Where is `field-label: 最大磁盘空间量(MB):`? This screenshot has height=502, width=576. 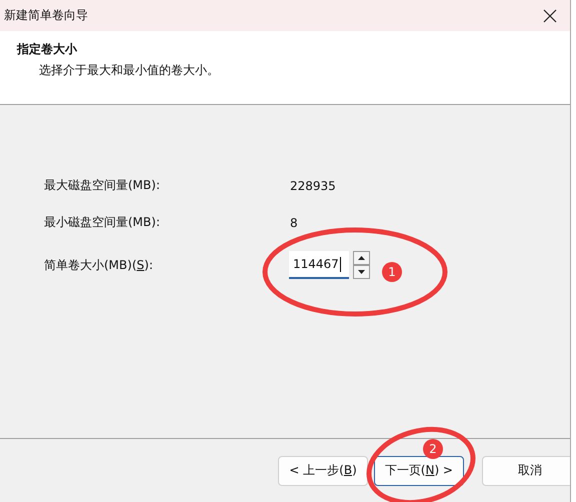 field-label: 最大磁盘空间量(MB): is located at coordinates (102, 185).